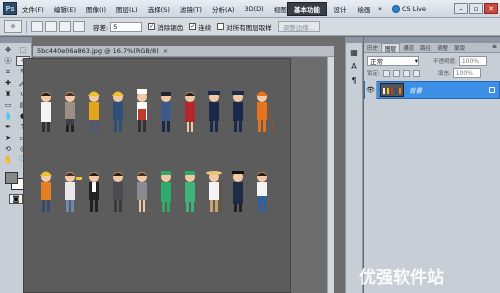  I want to click on figure-police, so click(214, 111).